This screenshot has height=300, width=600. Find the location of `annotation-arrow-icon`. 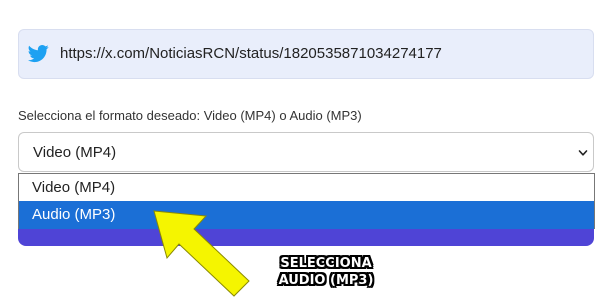

annotation-arrow-icon is located at coordinates (201, 253).